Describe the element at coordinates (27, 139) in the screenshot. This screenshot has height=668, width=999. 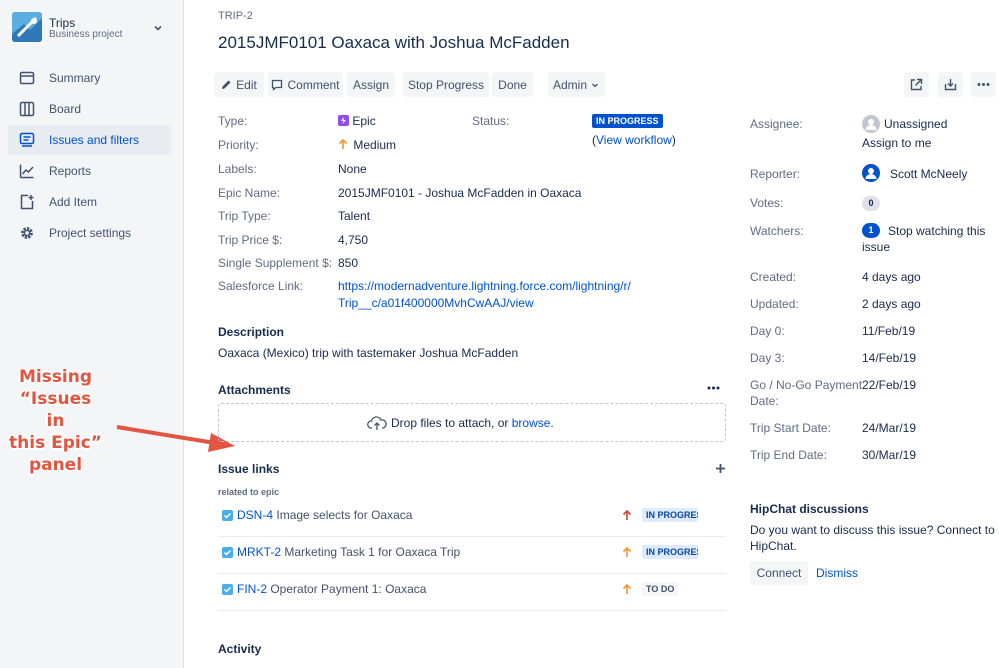
I see `issues-icon` at that location.